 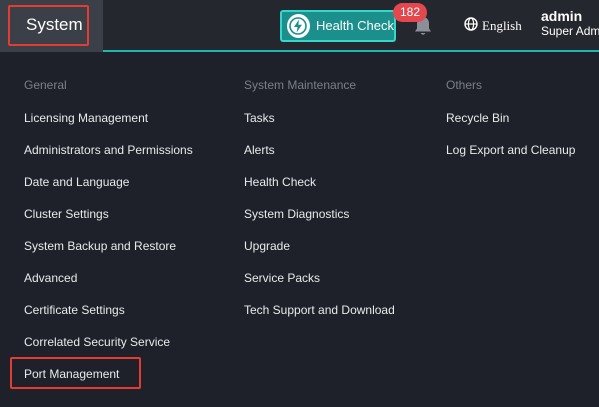 What do you see at coordinates (76, 182) in the screenshot?
I see `menu-item-date-language: Date and Language` at bounding box center [76, 182].